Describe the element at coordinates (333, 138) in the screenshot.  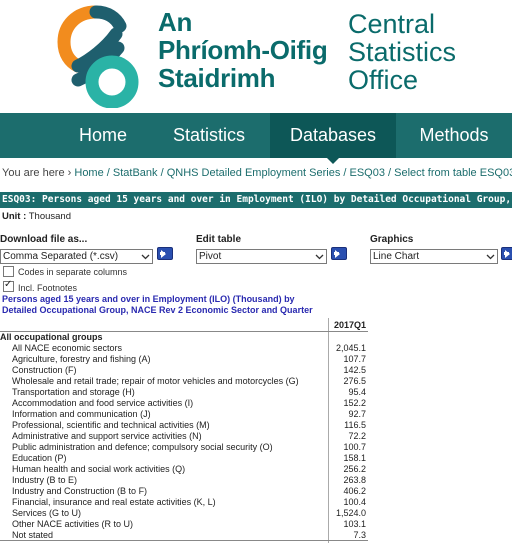
I see `nav-databases: Databases` at that location.